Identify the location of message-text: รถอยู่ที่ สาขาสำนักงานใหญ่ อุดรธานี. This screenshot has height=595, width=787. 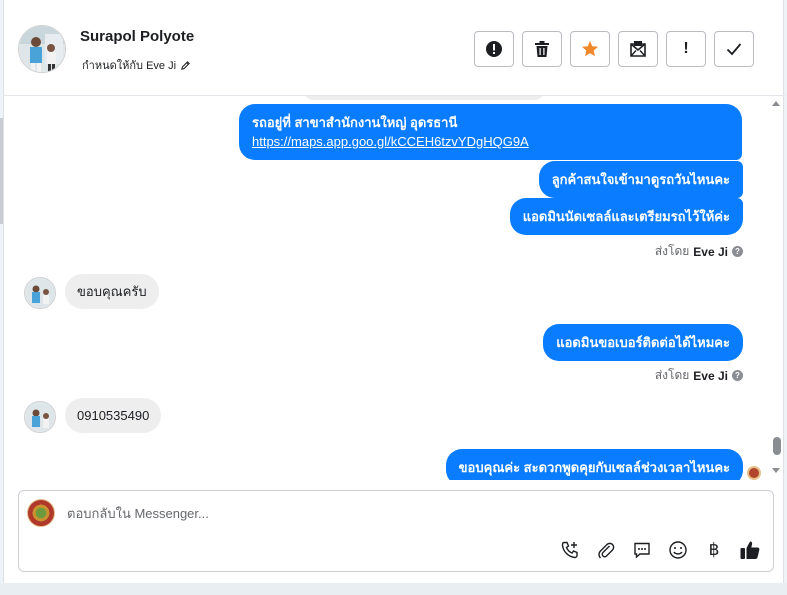
(355, 122).